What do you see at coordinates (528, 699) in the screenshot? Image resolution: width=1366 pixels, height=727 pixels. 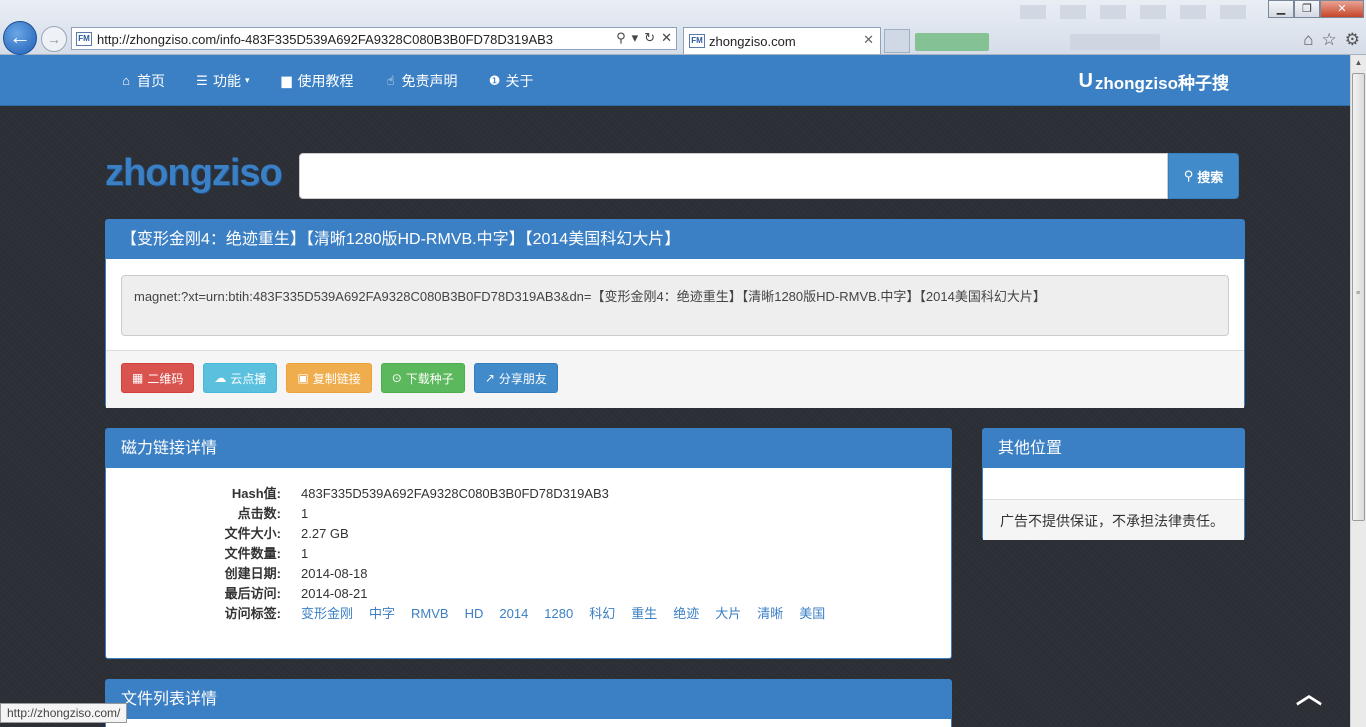 I see `file-list-heading: 文件列表详情` at bounding box center [528, 699].